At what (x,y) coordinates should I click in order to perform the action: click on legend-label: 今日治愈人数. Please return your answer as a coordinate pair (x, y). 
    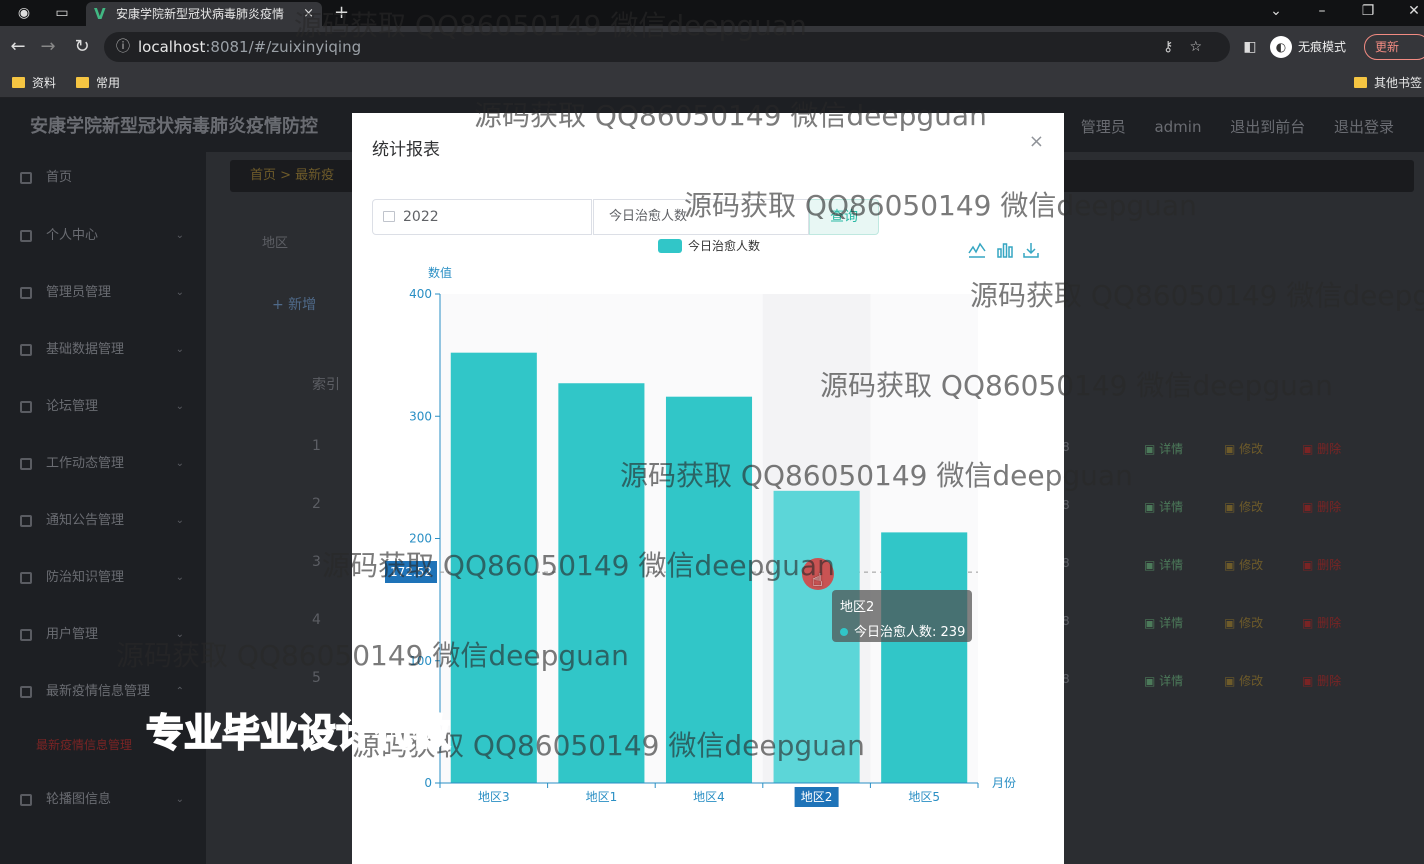
    Looking at the image, I should click on (724, 245).